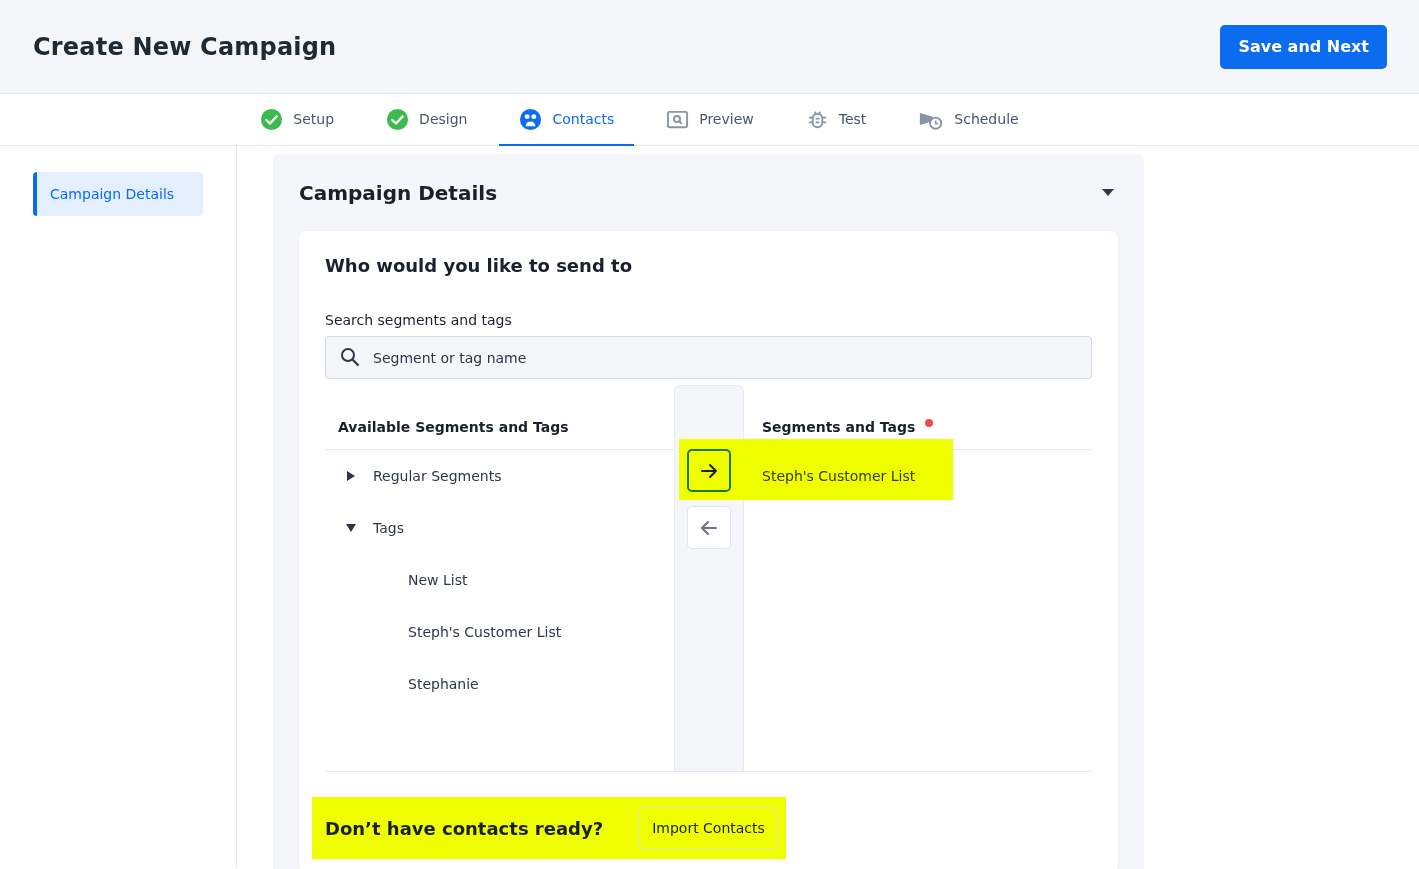  I want to click on page-title: Create New Campaign, so click(185, 46).